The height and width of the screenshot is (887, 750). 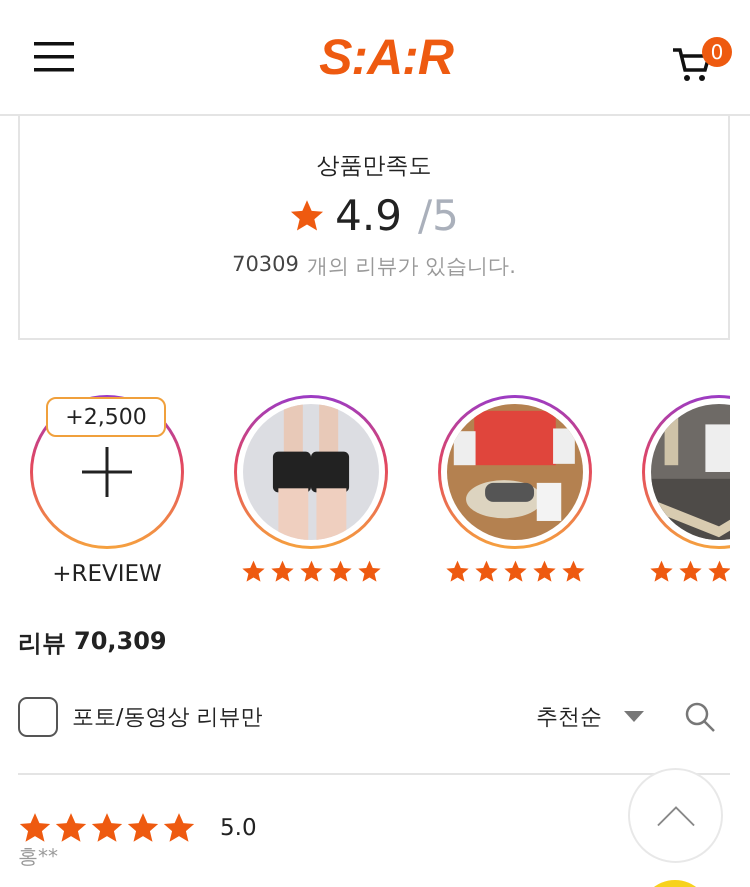 I want to click on reviewer-name: 홍**, so click(x=38, y=856).